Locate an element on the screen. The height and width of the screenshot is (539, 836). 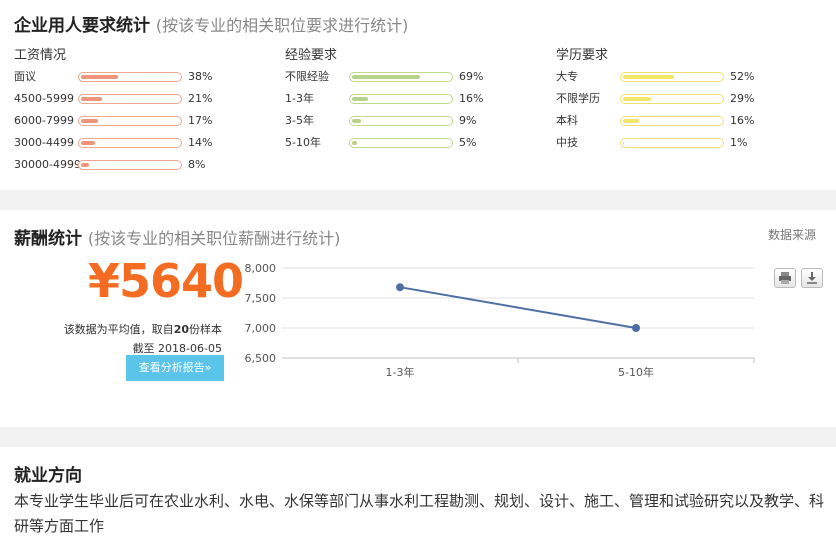
requirement-label: 本科 is located at coordinates (567, 120).